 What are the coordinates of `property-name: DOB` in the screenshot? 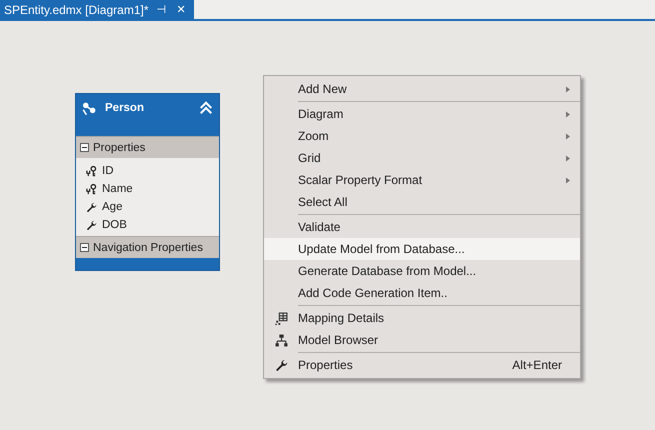 It's located at (114, 225).